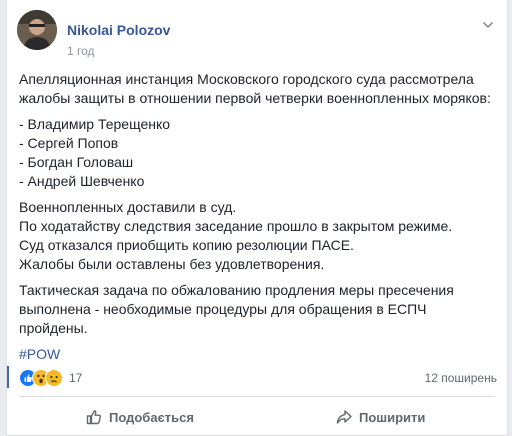 This screenshot has width=512, height=436. Describe the element at coordinates (8, 377) in the screenshot. I see `accent-bar` at that location.